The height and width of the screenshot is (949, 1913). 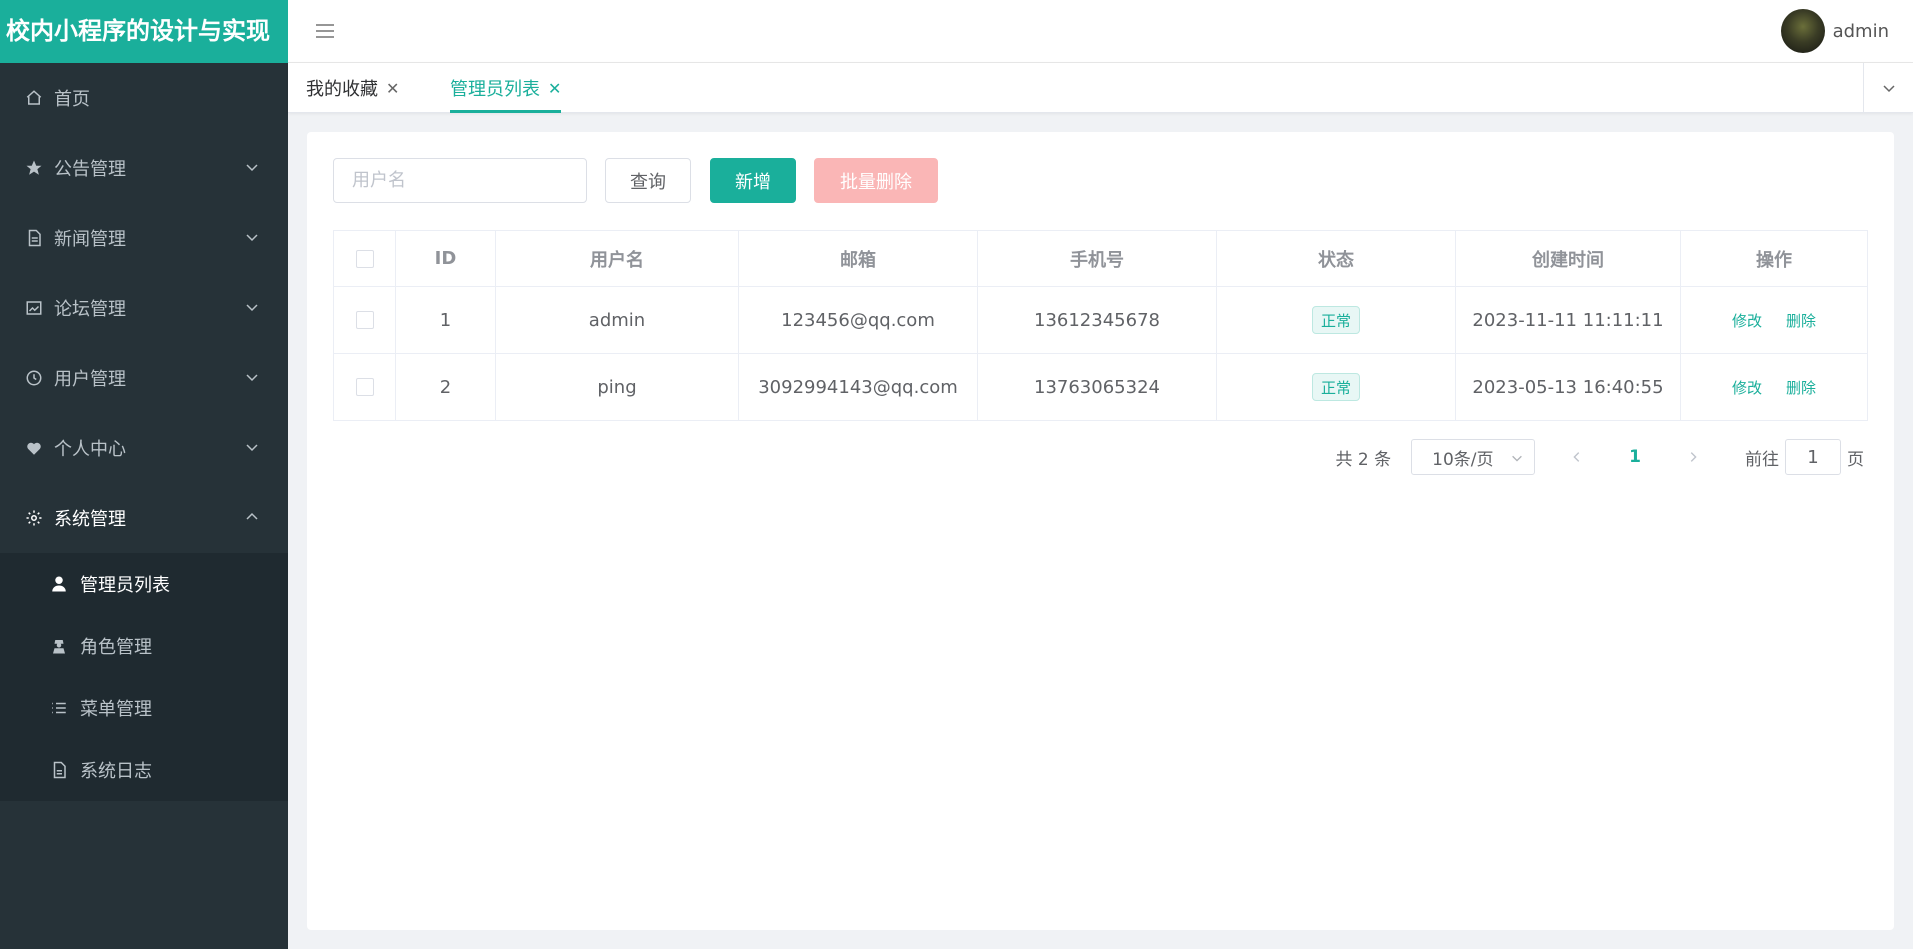 What do you see at coordinates (59, 708) in the screenshot?
I see `list-icon` at bounding box center [59, 708].